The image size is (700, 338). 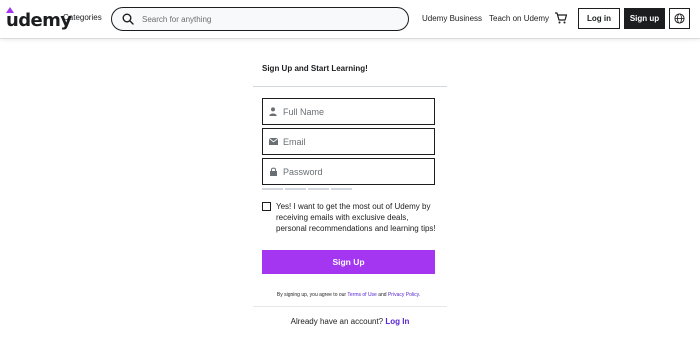 I want to click on password-field, so click(x=348, y=171).